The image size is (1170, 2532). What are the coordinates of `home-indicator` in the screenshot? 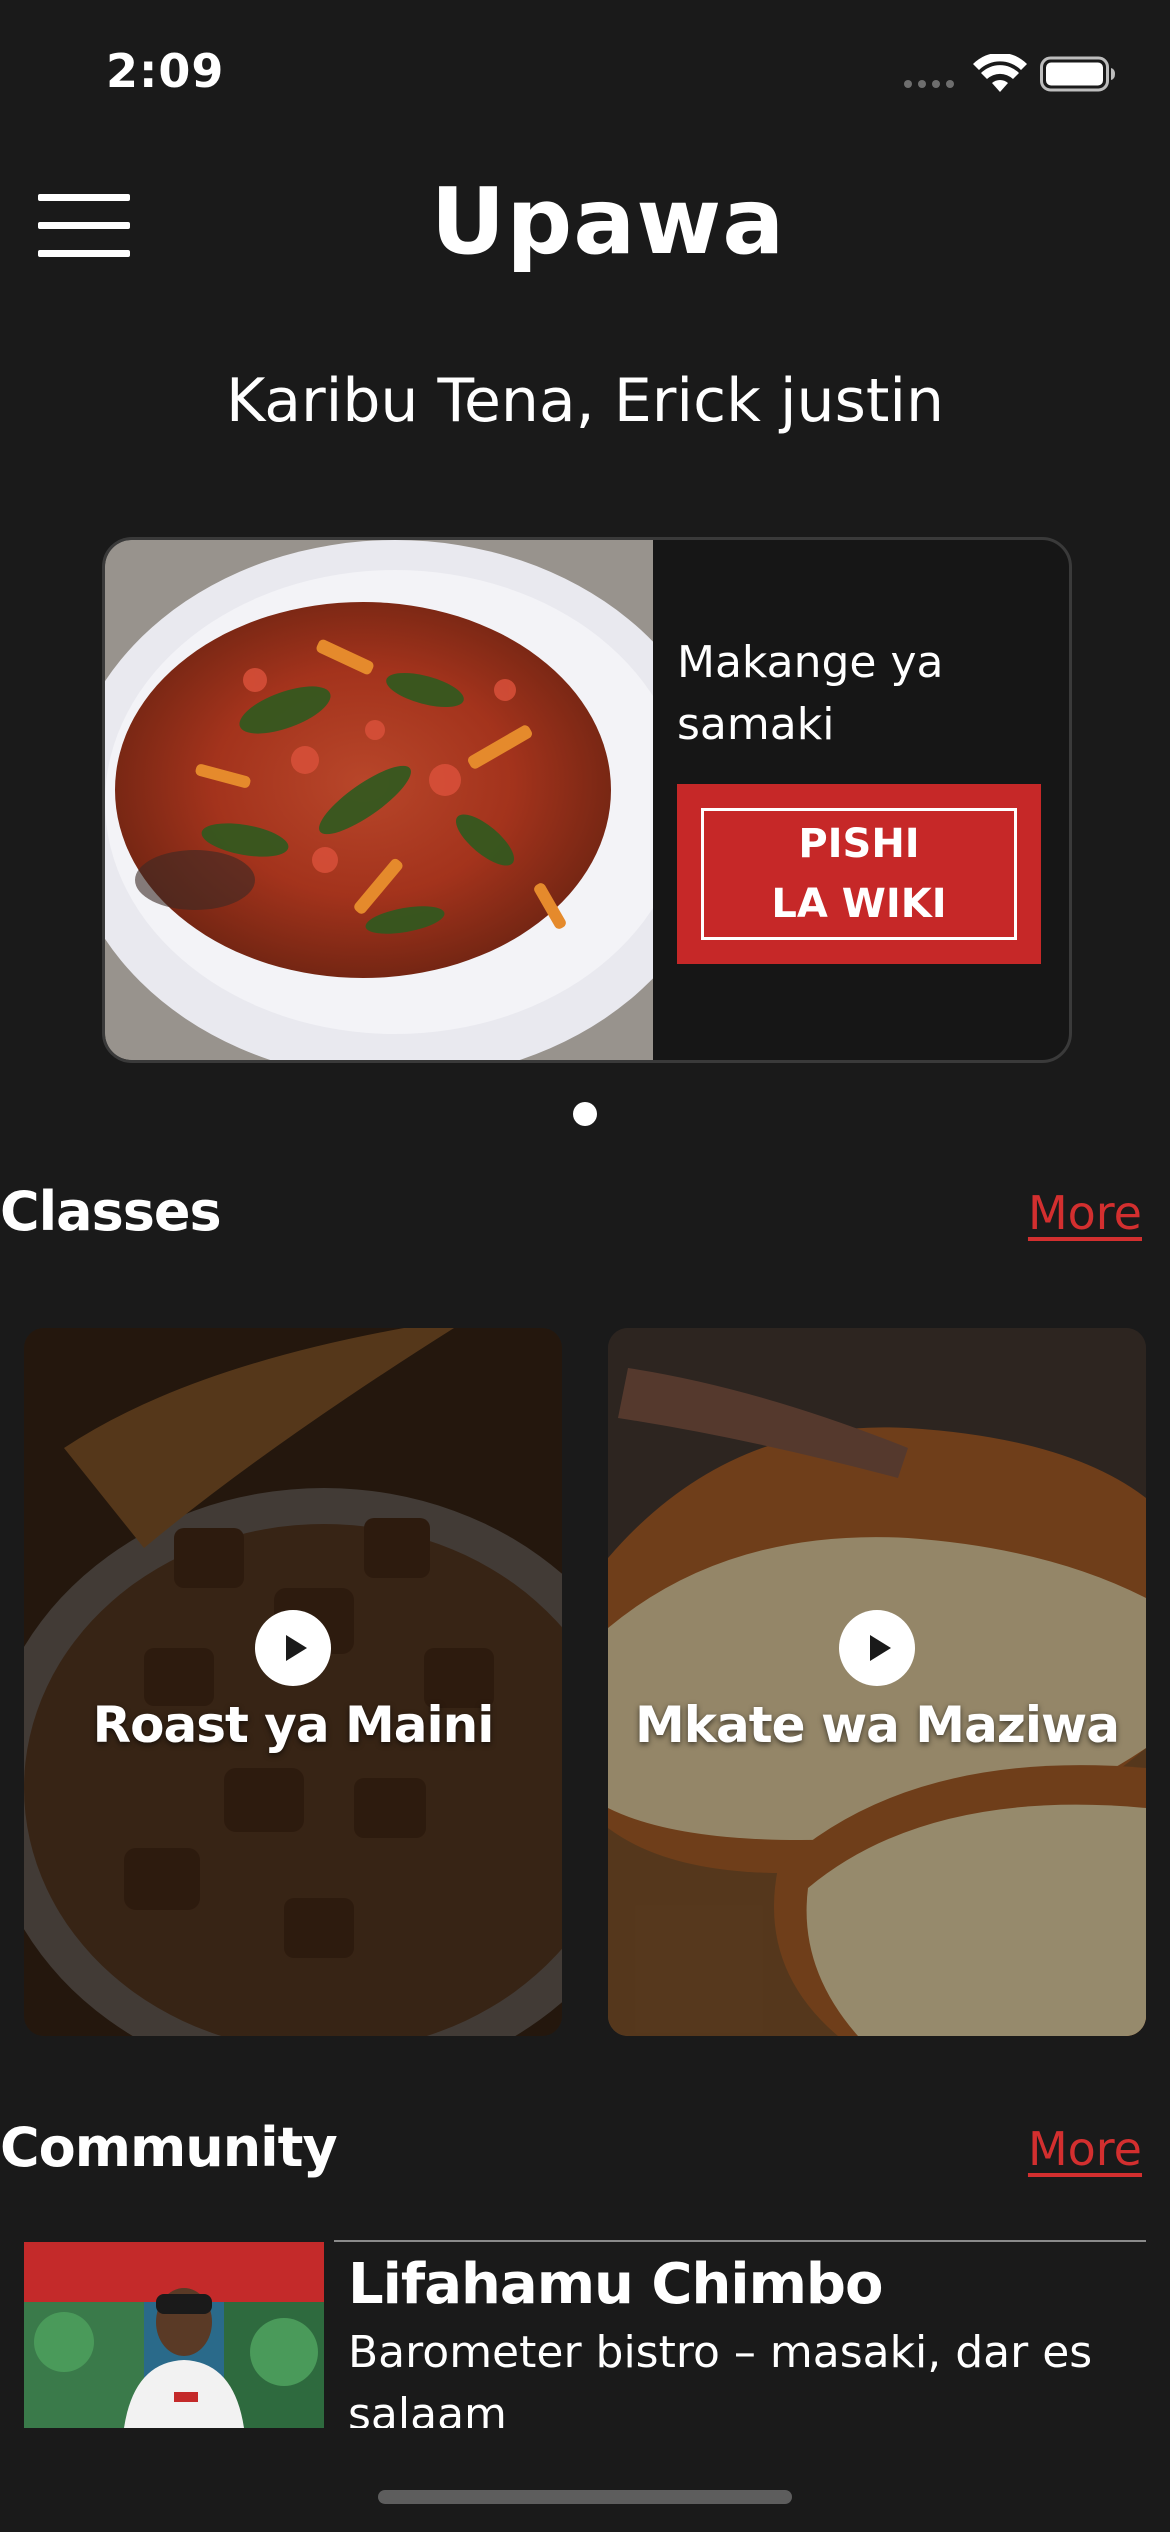 It's located at (585, 2497).